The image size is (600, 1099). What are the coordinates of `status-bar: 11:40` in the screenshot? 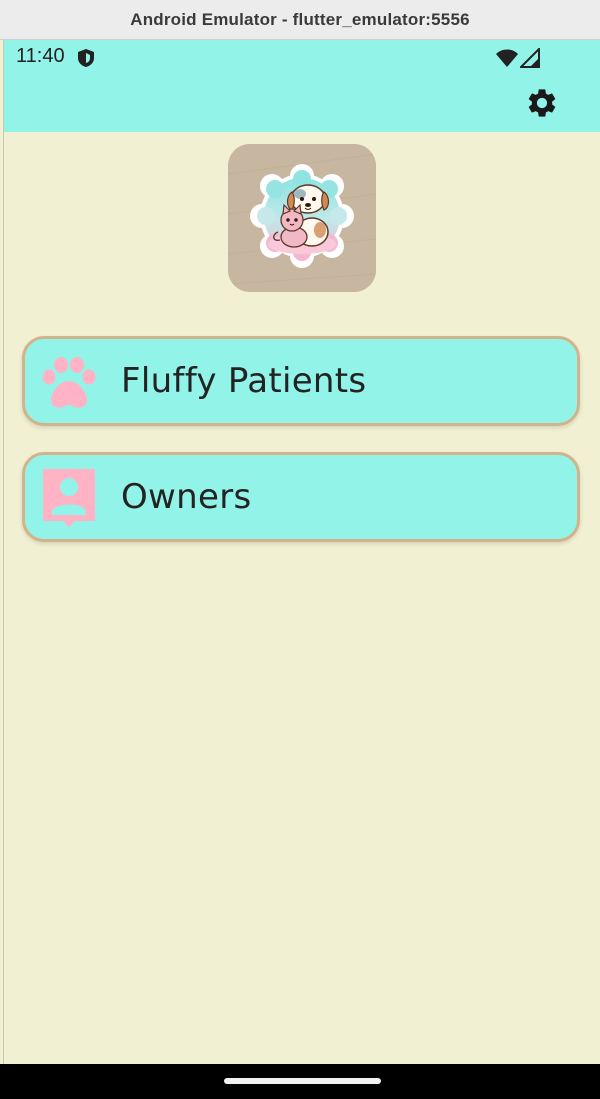 It's located at (302, 58).